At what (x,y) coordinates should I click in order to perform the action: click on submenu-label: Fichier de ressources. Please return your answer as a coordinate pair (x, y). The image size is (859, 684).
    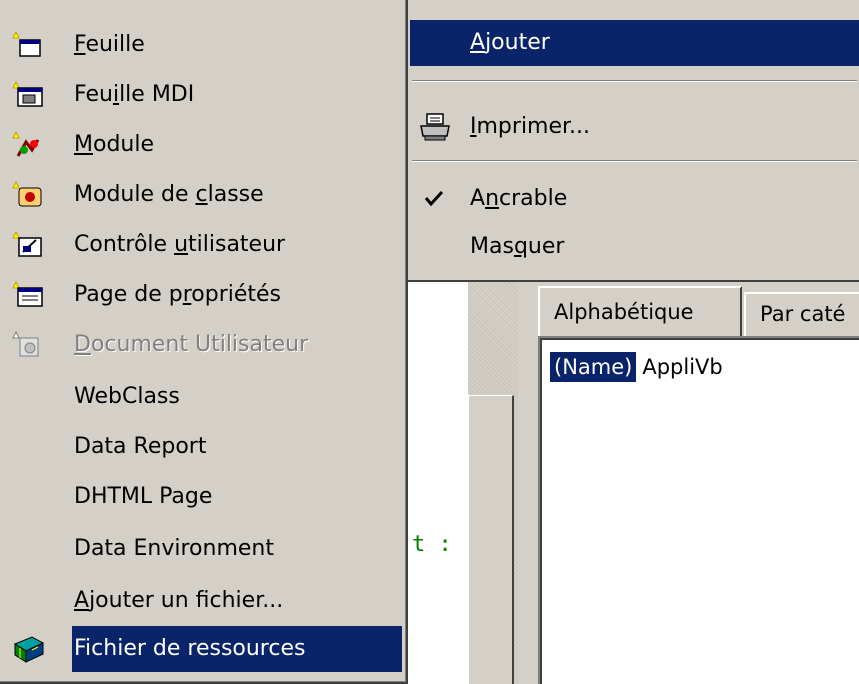
    Looking at the image, I should click on (190, 648).